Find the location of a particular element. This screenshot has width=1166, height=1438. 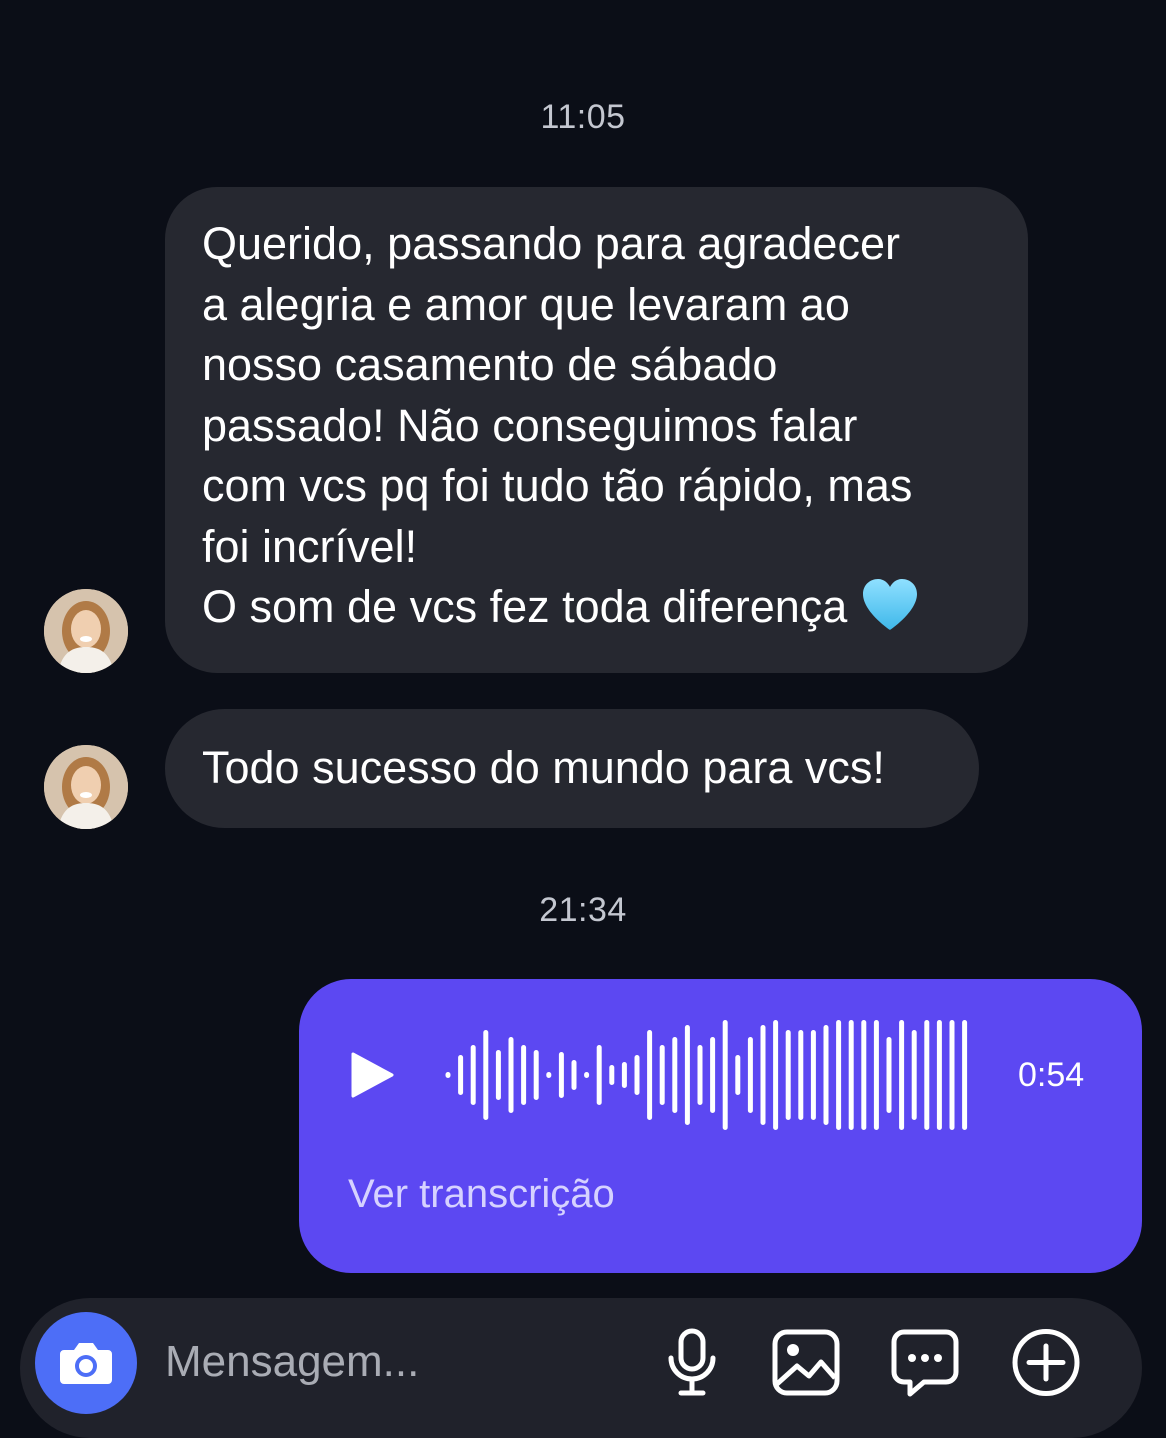

incoming-message-text-2: Todo sucesso do mundo para vcs! is located at coordinates (543, 767).